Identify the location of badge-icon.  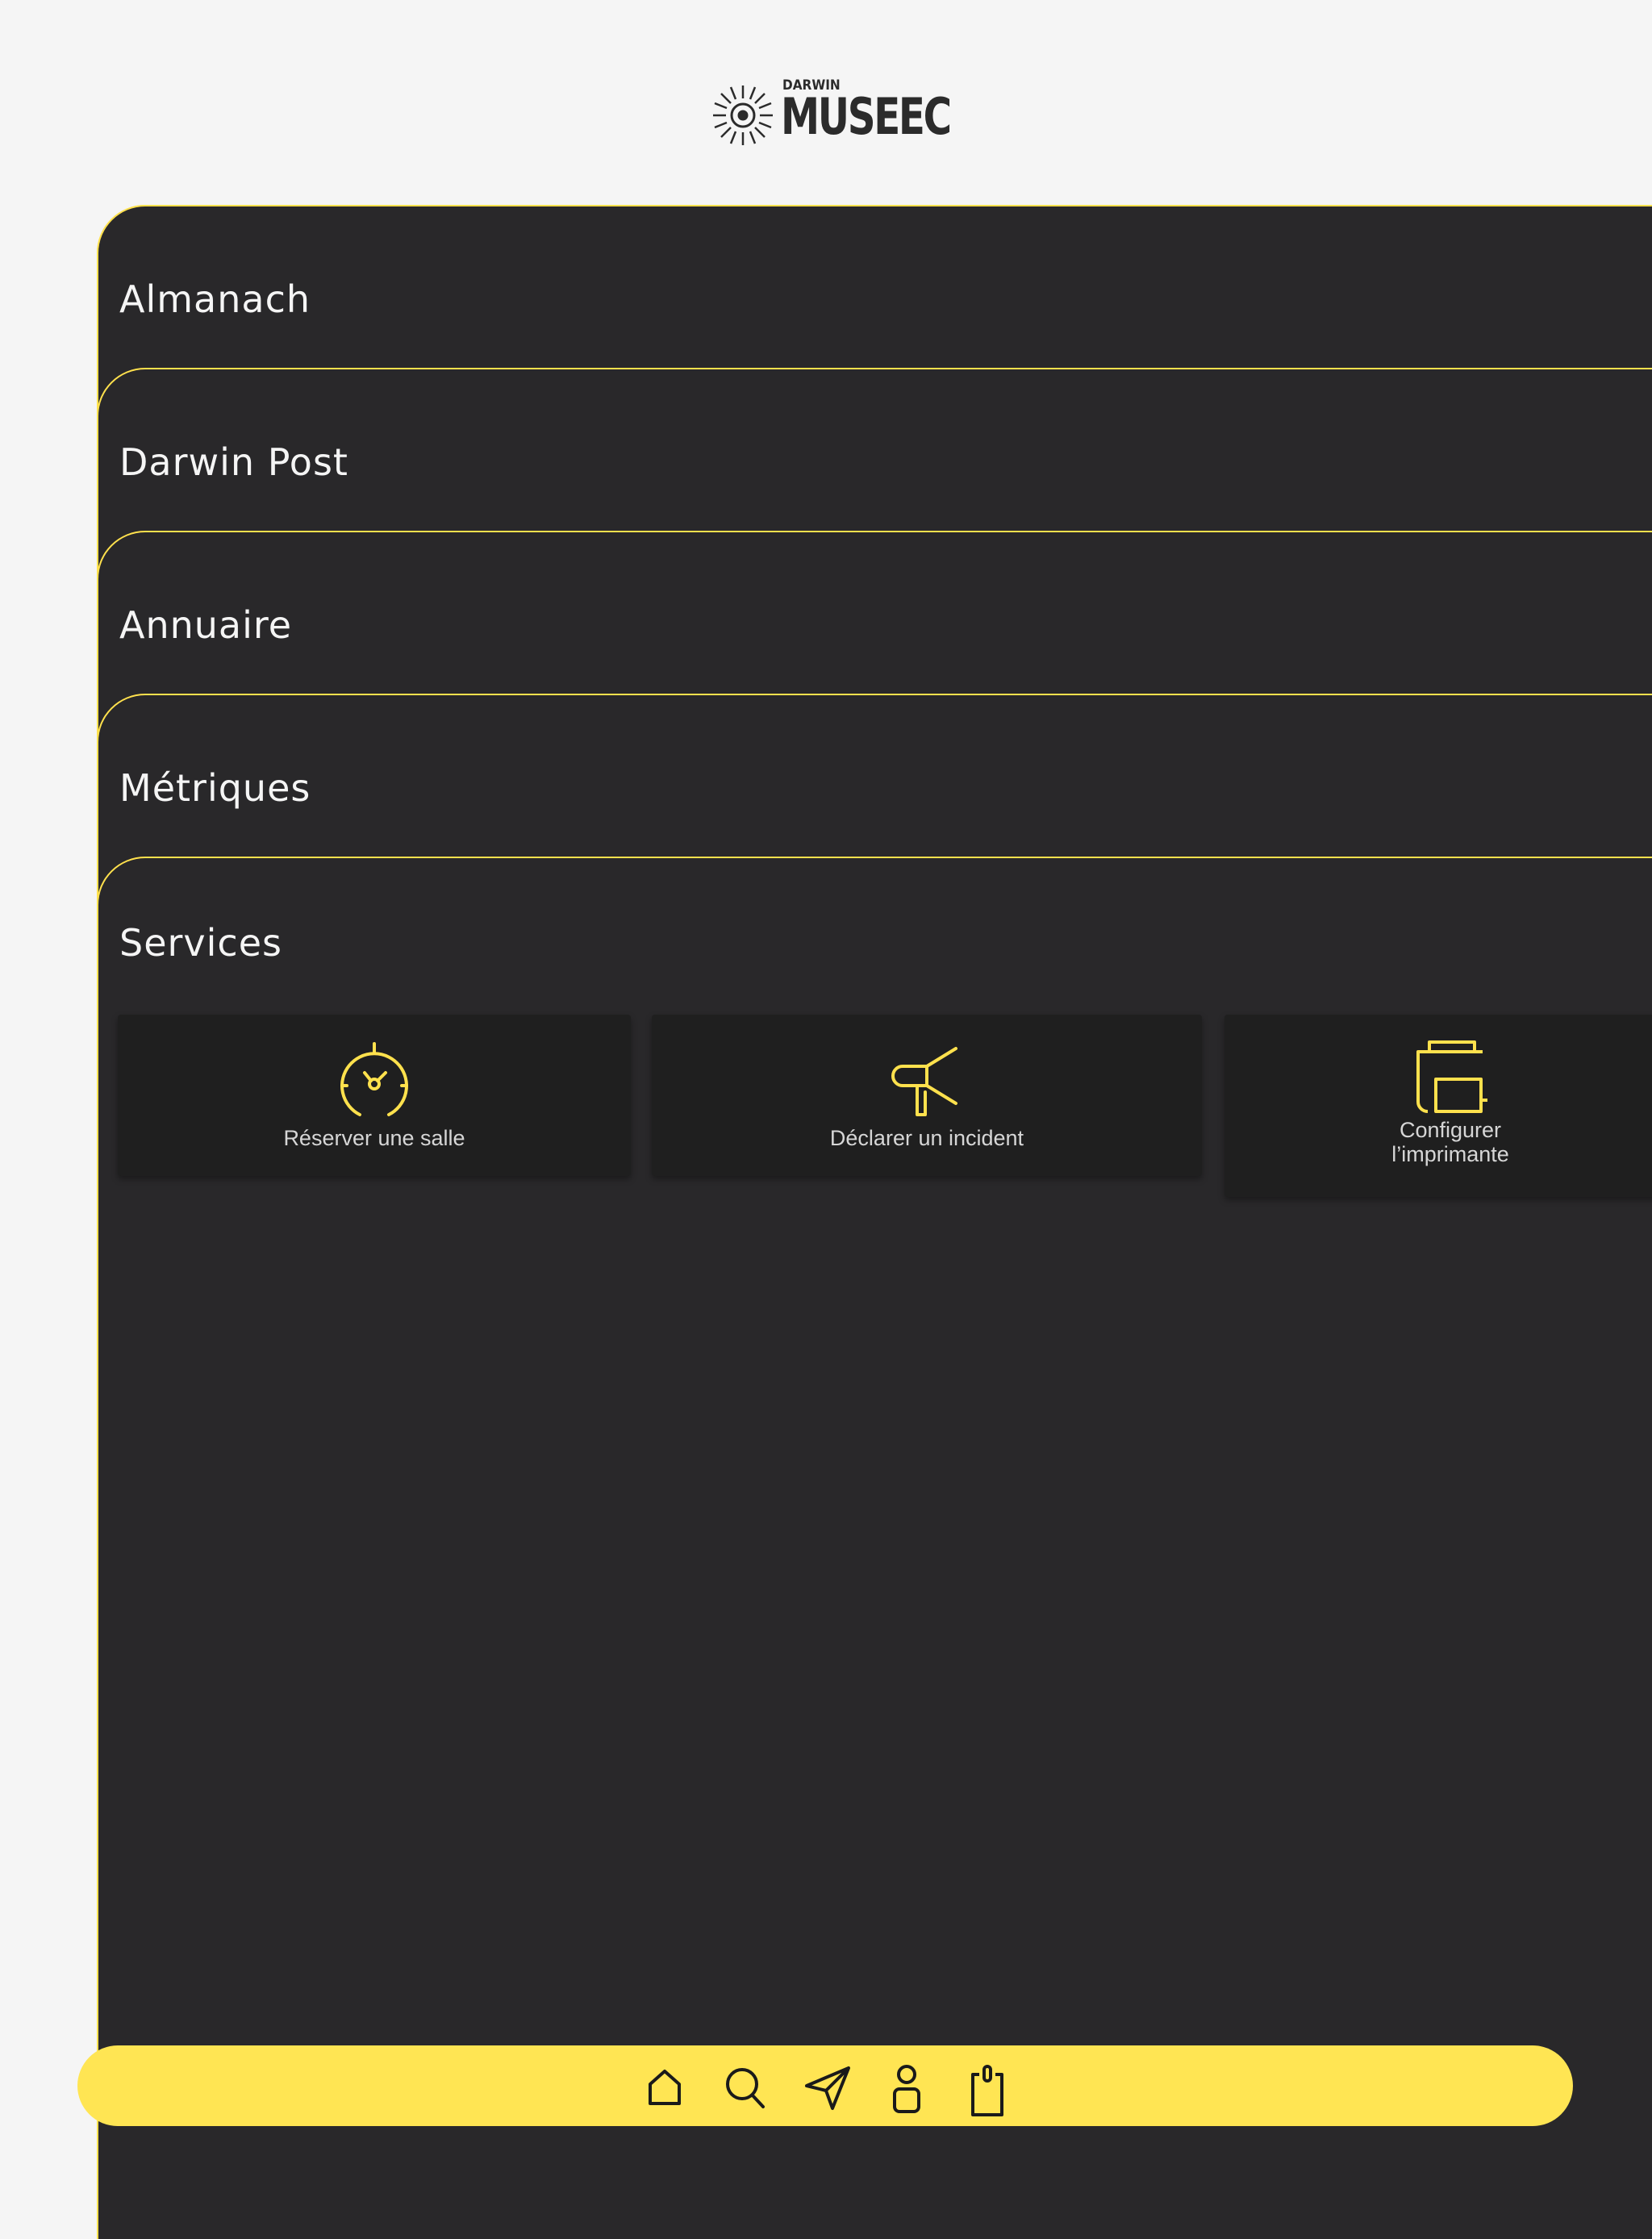
(987, 2090).